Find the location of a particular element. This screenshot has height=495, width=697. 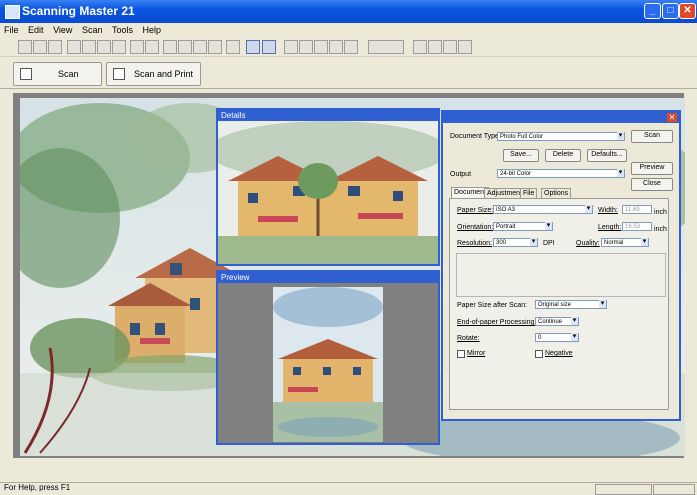

width-unit: inch is located at coordinates (660, 212).